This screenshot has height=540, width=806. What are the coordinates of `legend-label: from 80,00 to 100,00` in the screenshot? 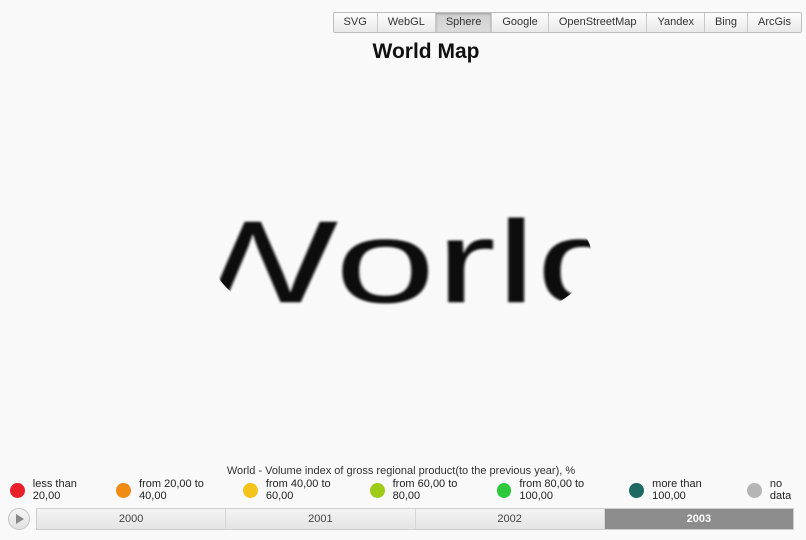 It's located at (552, 490).